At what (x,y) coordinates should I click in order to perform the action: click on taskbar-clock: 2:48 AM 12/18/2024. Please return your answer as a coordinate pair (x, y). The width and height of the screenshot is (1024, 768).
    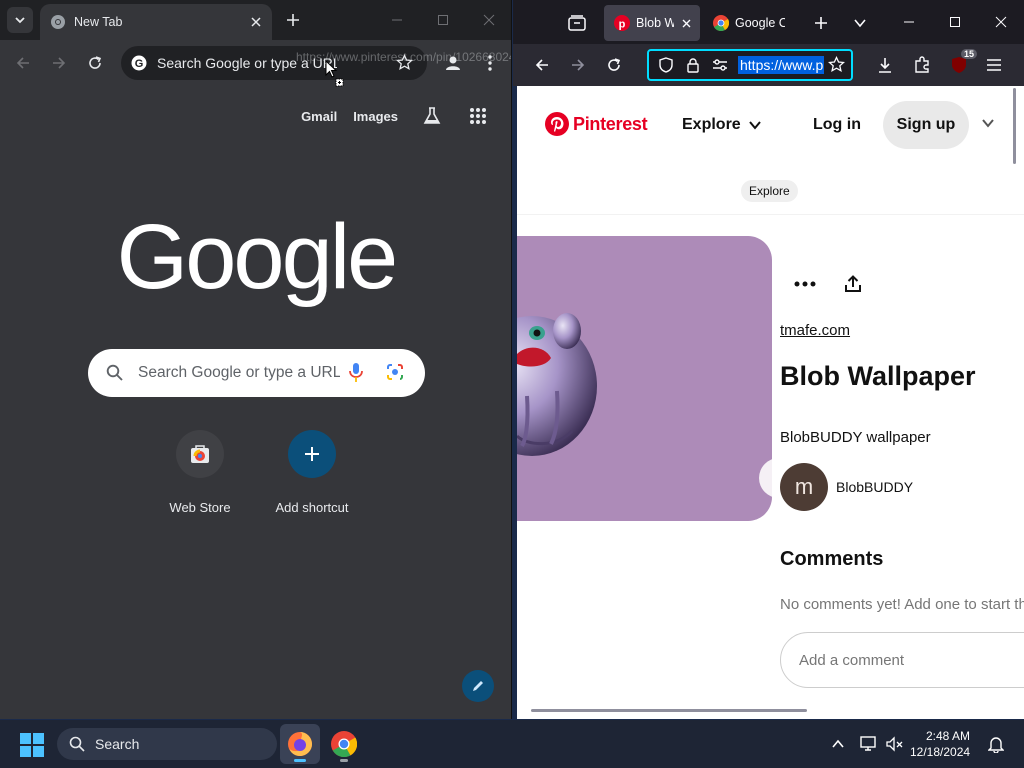
    Looking at the image, I should click on (940, 744).